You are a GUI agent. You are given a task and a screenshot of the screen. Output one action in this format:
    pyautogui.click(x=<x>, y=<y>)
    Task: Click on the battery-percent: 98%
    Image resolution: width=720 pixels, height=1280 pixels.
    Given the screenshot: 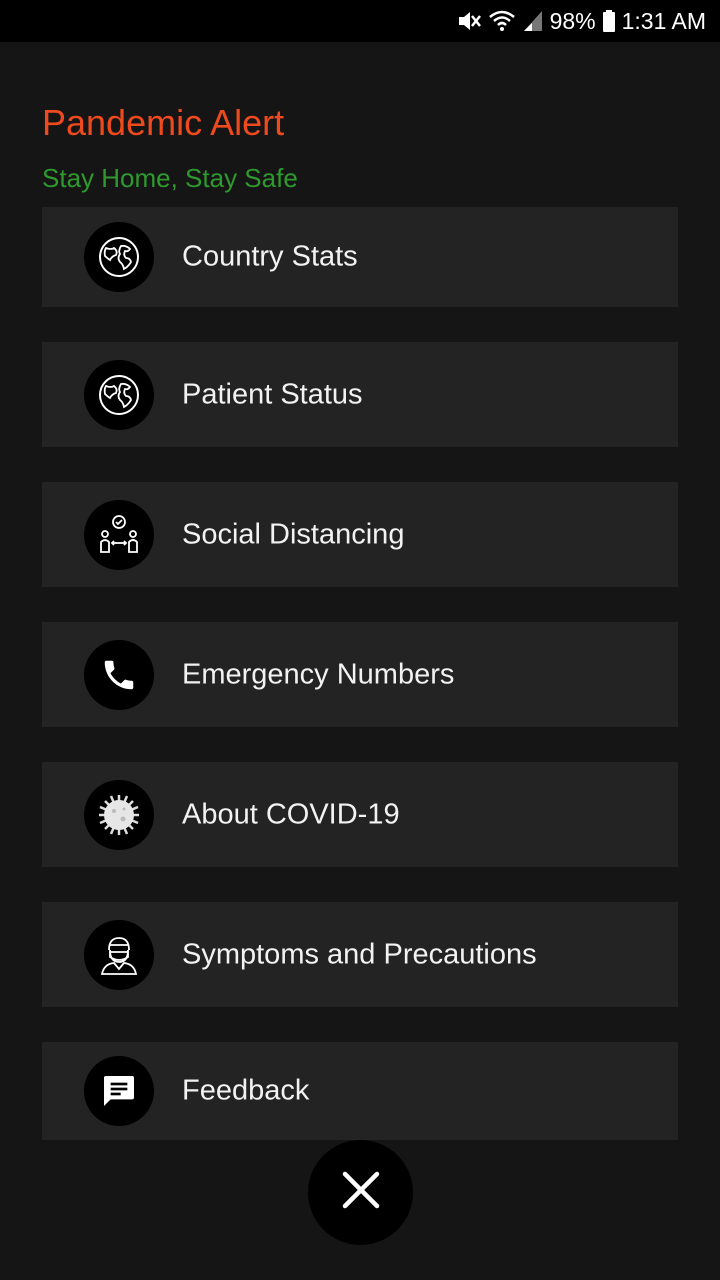 What is the action you would take?
    pyautogui.click(x=572, y=20)
    